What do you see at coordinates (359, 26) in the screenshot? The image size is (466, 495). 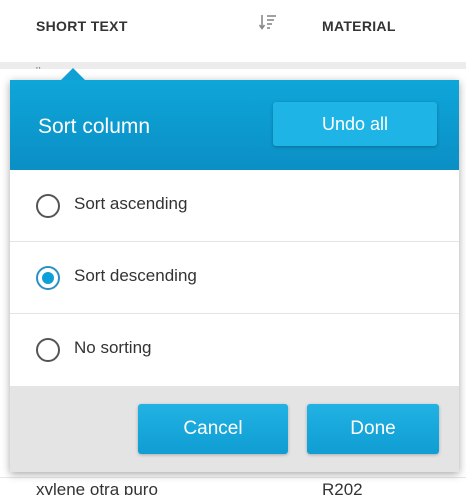 I see `column-header-material: MATERIAL` at bounding box center [359, 26].